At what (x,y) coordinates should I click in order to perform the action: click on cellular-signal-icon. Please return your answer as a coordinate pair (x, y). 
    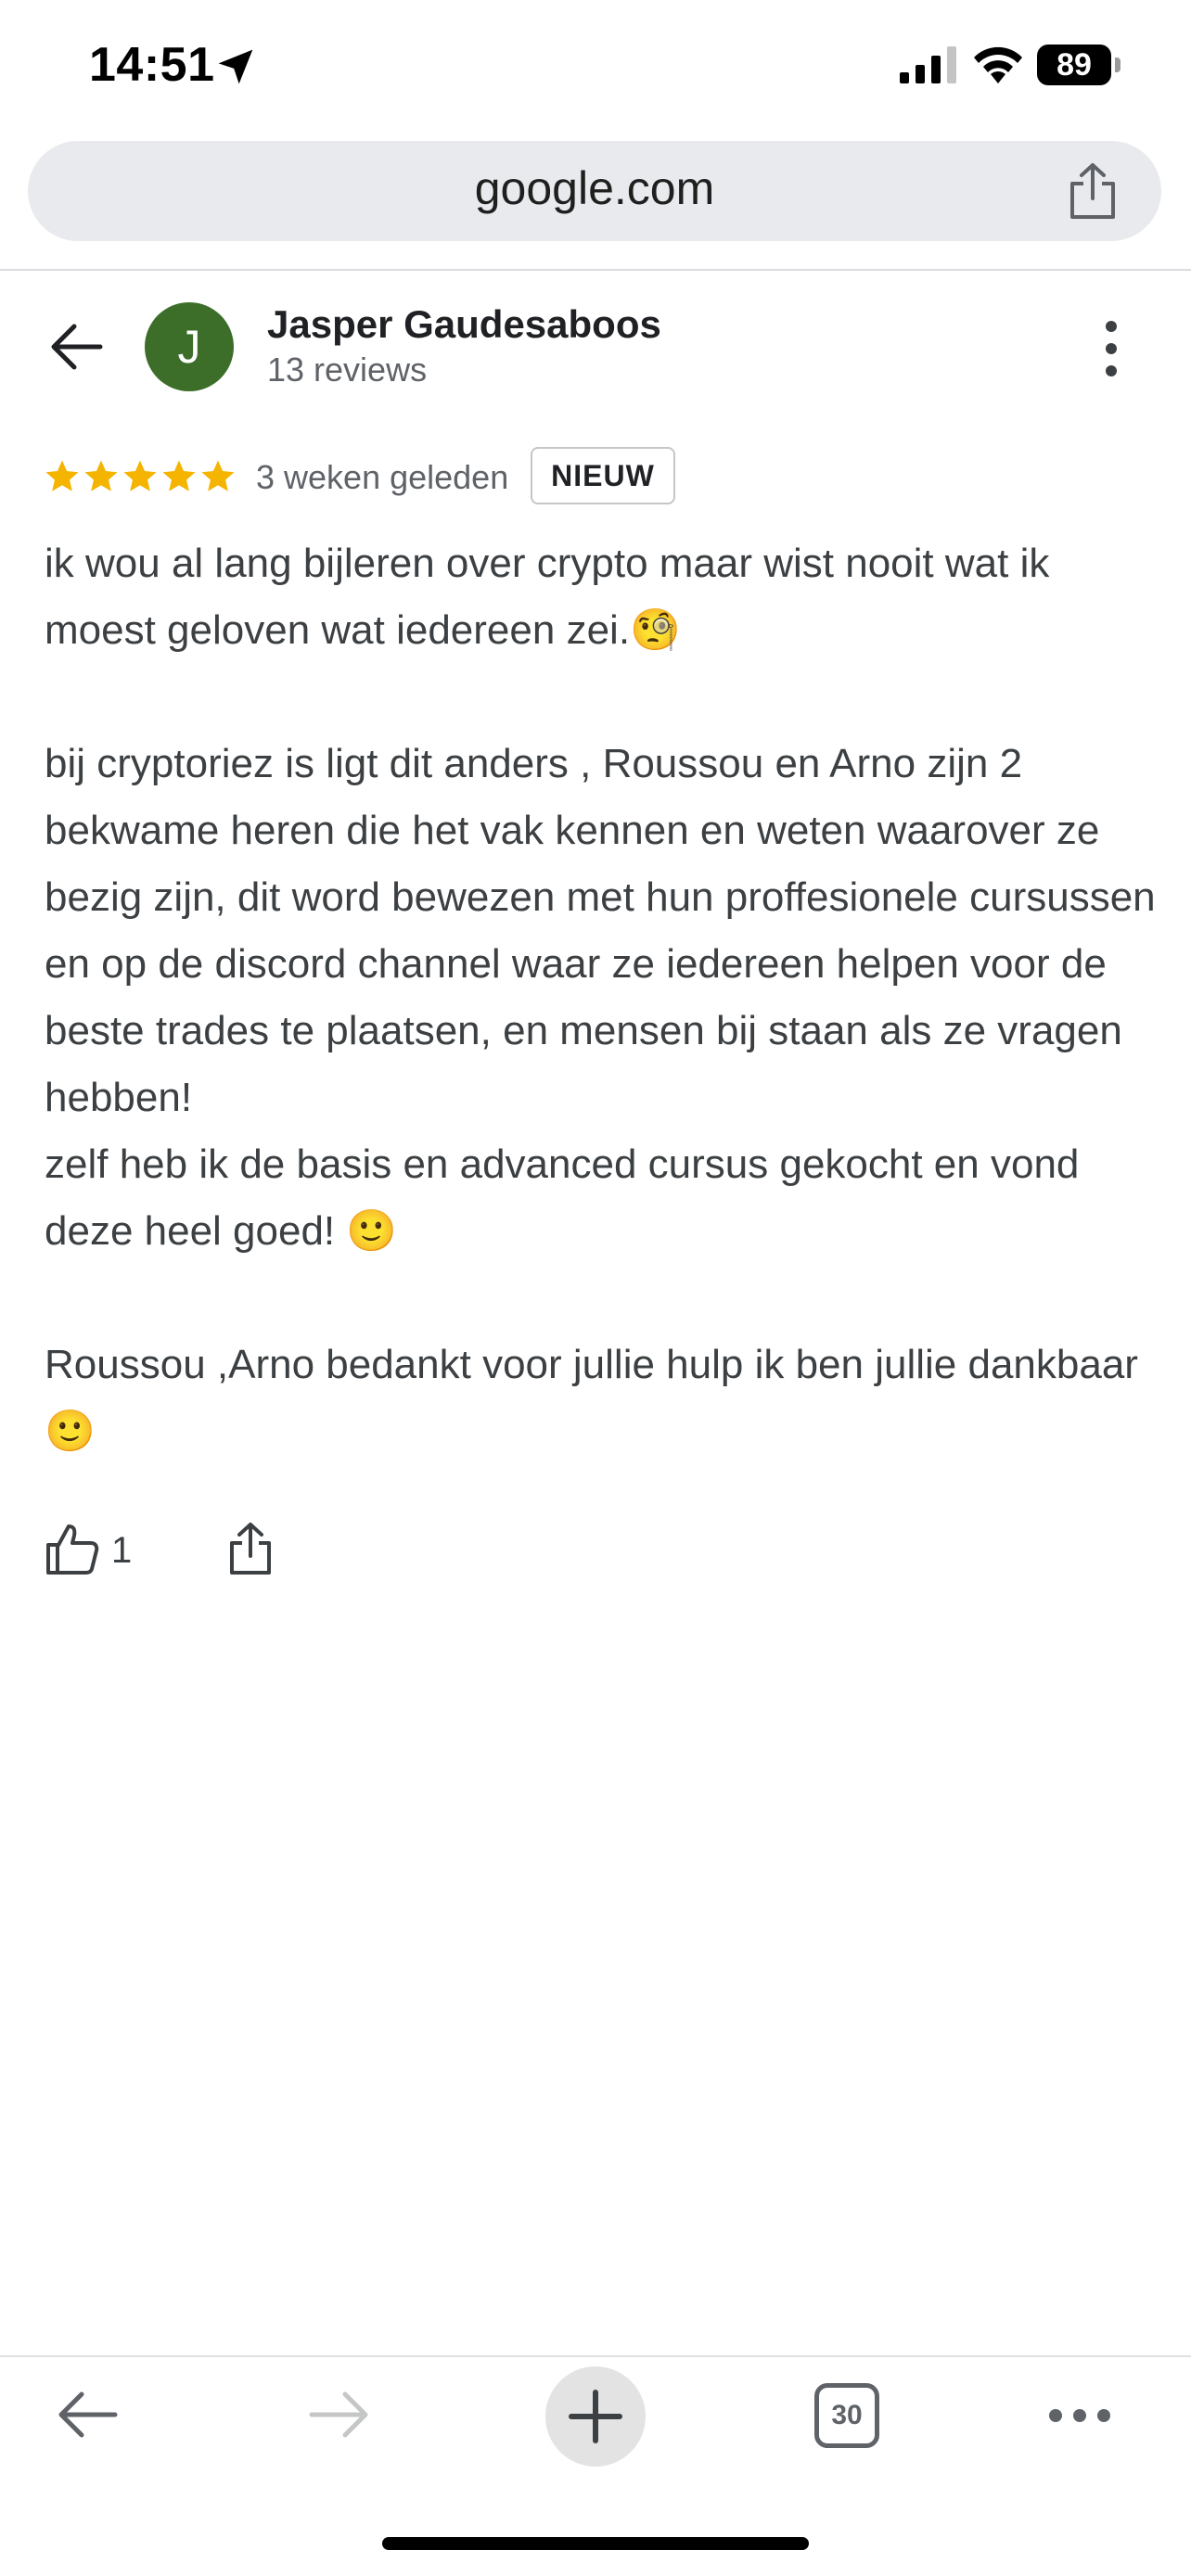
    Looking at the image, I should click on (928, 64).